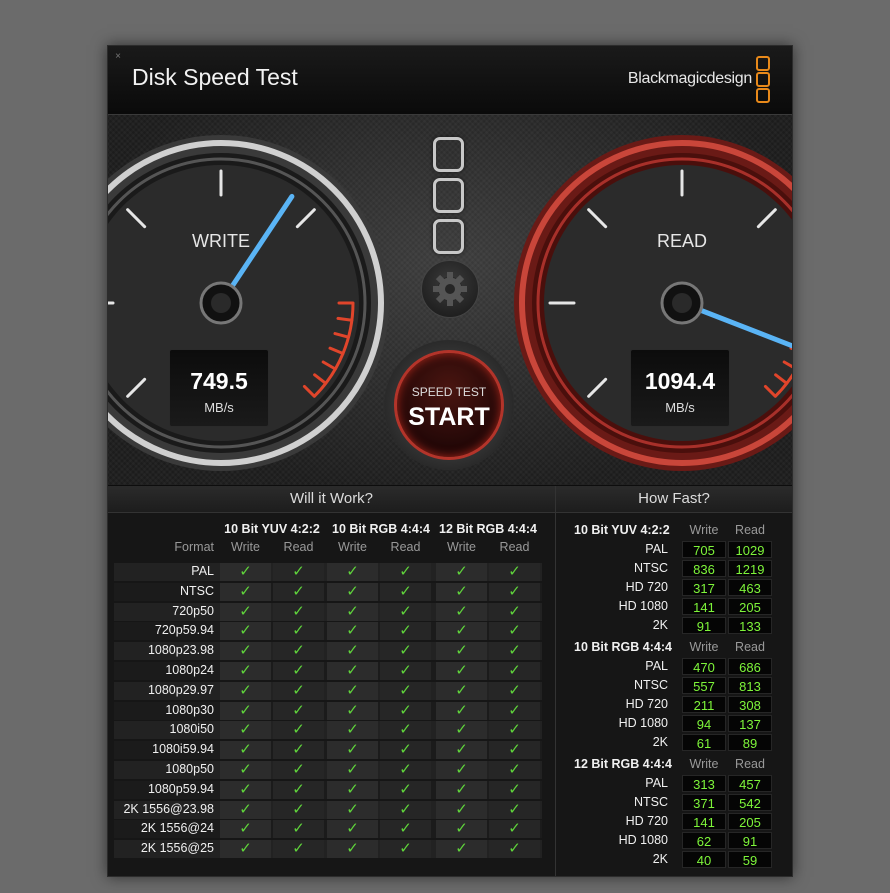  I want to click on format-label: PAL, so click(202, 571).